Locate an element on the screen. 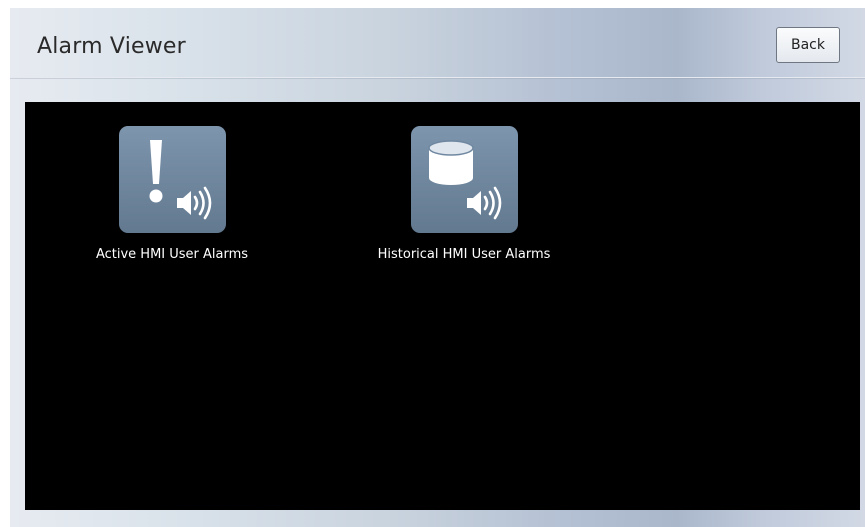 Image resolution: width=865 pixels, height=527 pixels. page-title: Alarm Viewer is located at coordinates (111, 46).